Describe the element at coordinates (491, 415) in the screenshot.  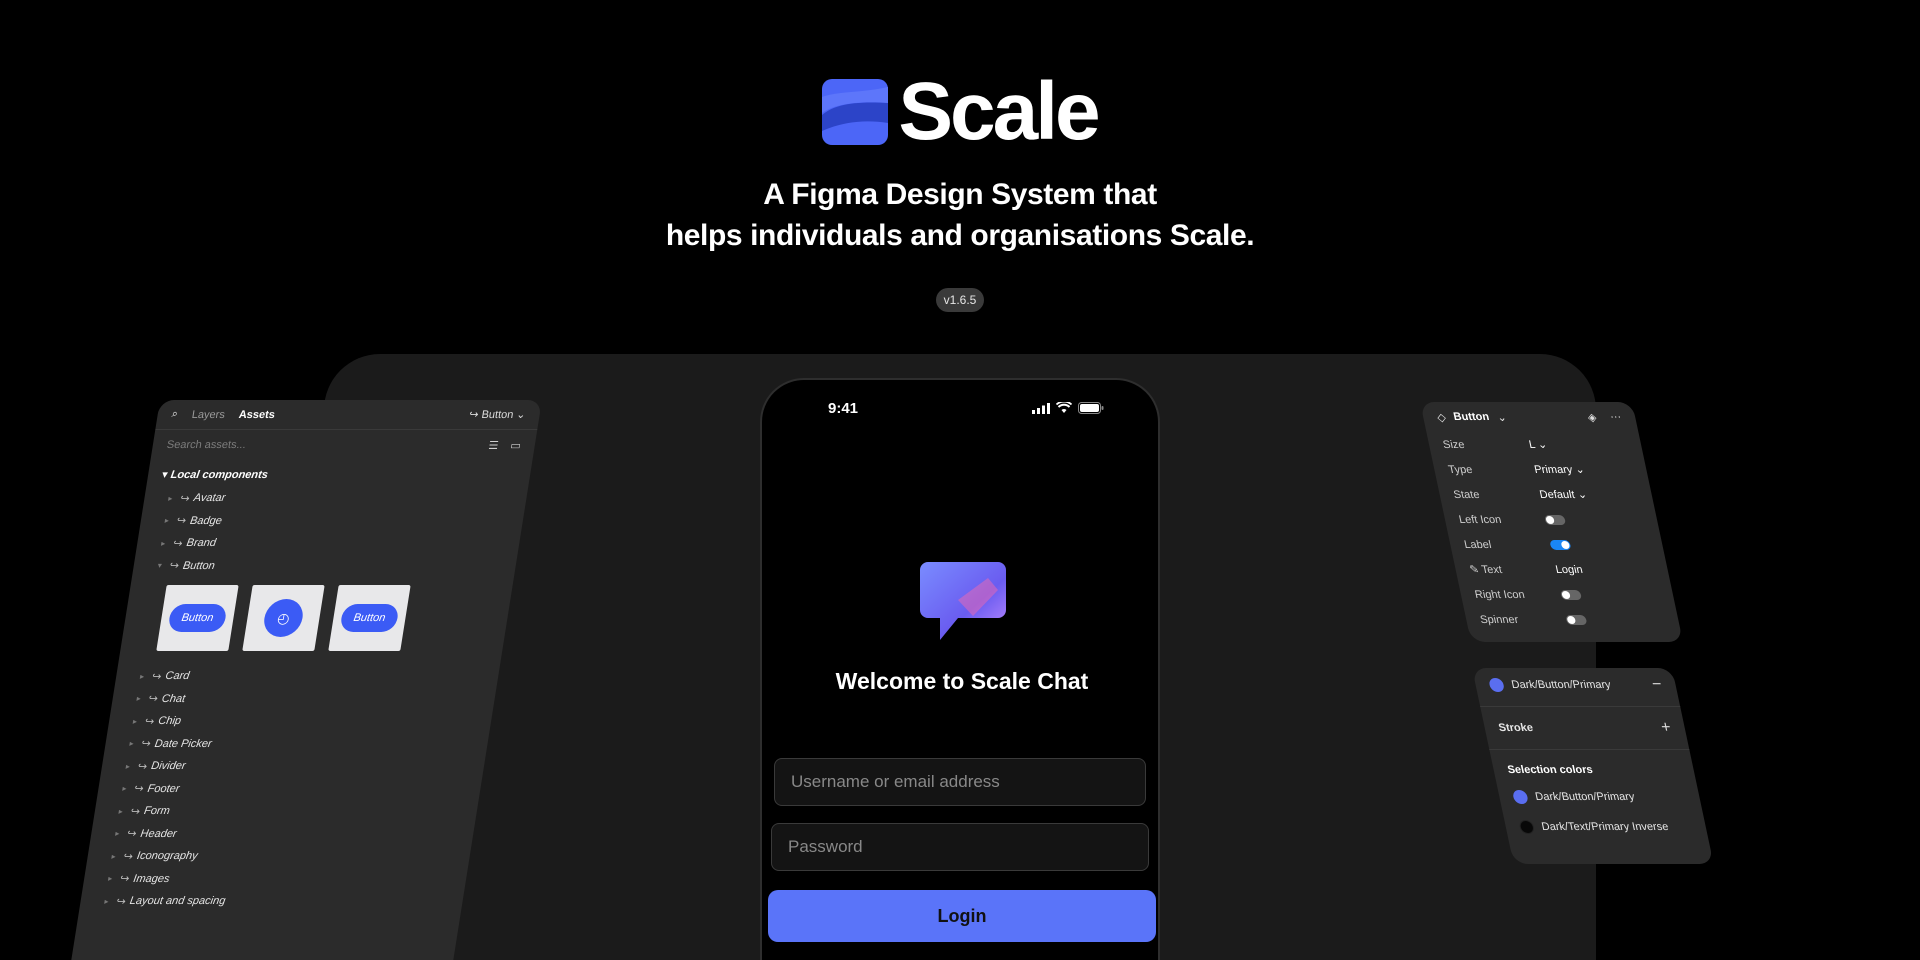
I see `component-selector-label: ↪ Button` at that location.